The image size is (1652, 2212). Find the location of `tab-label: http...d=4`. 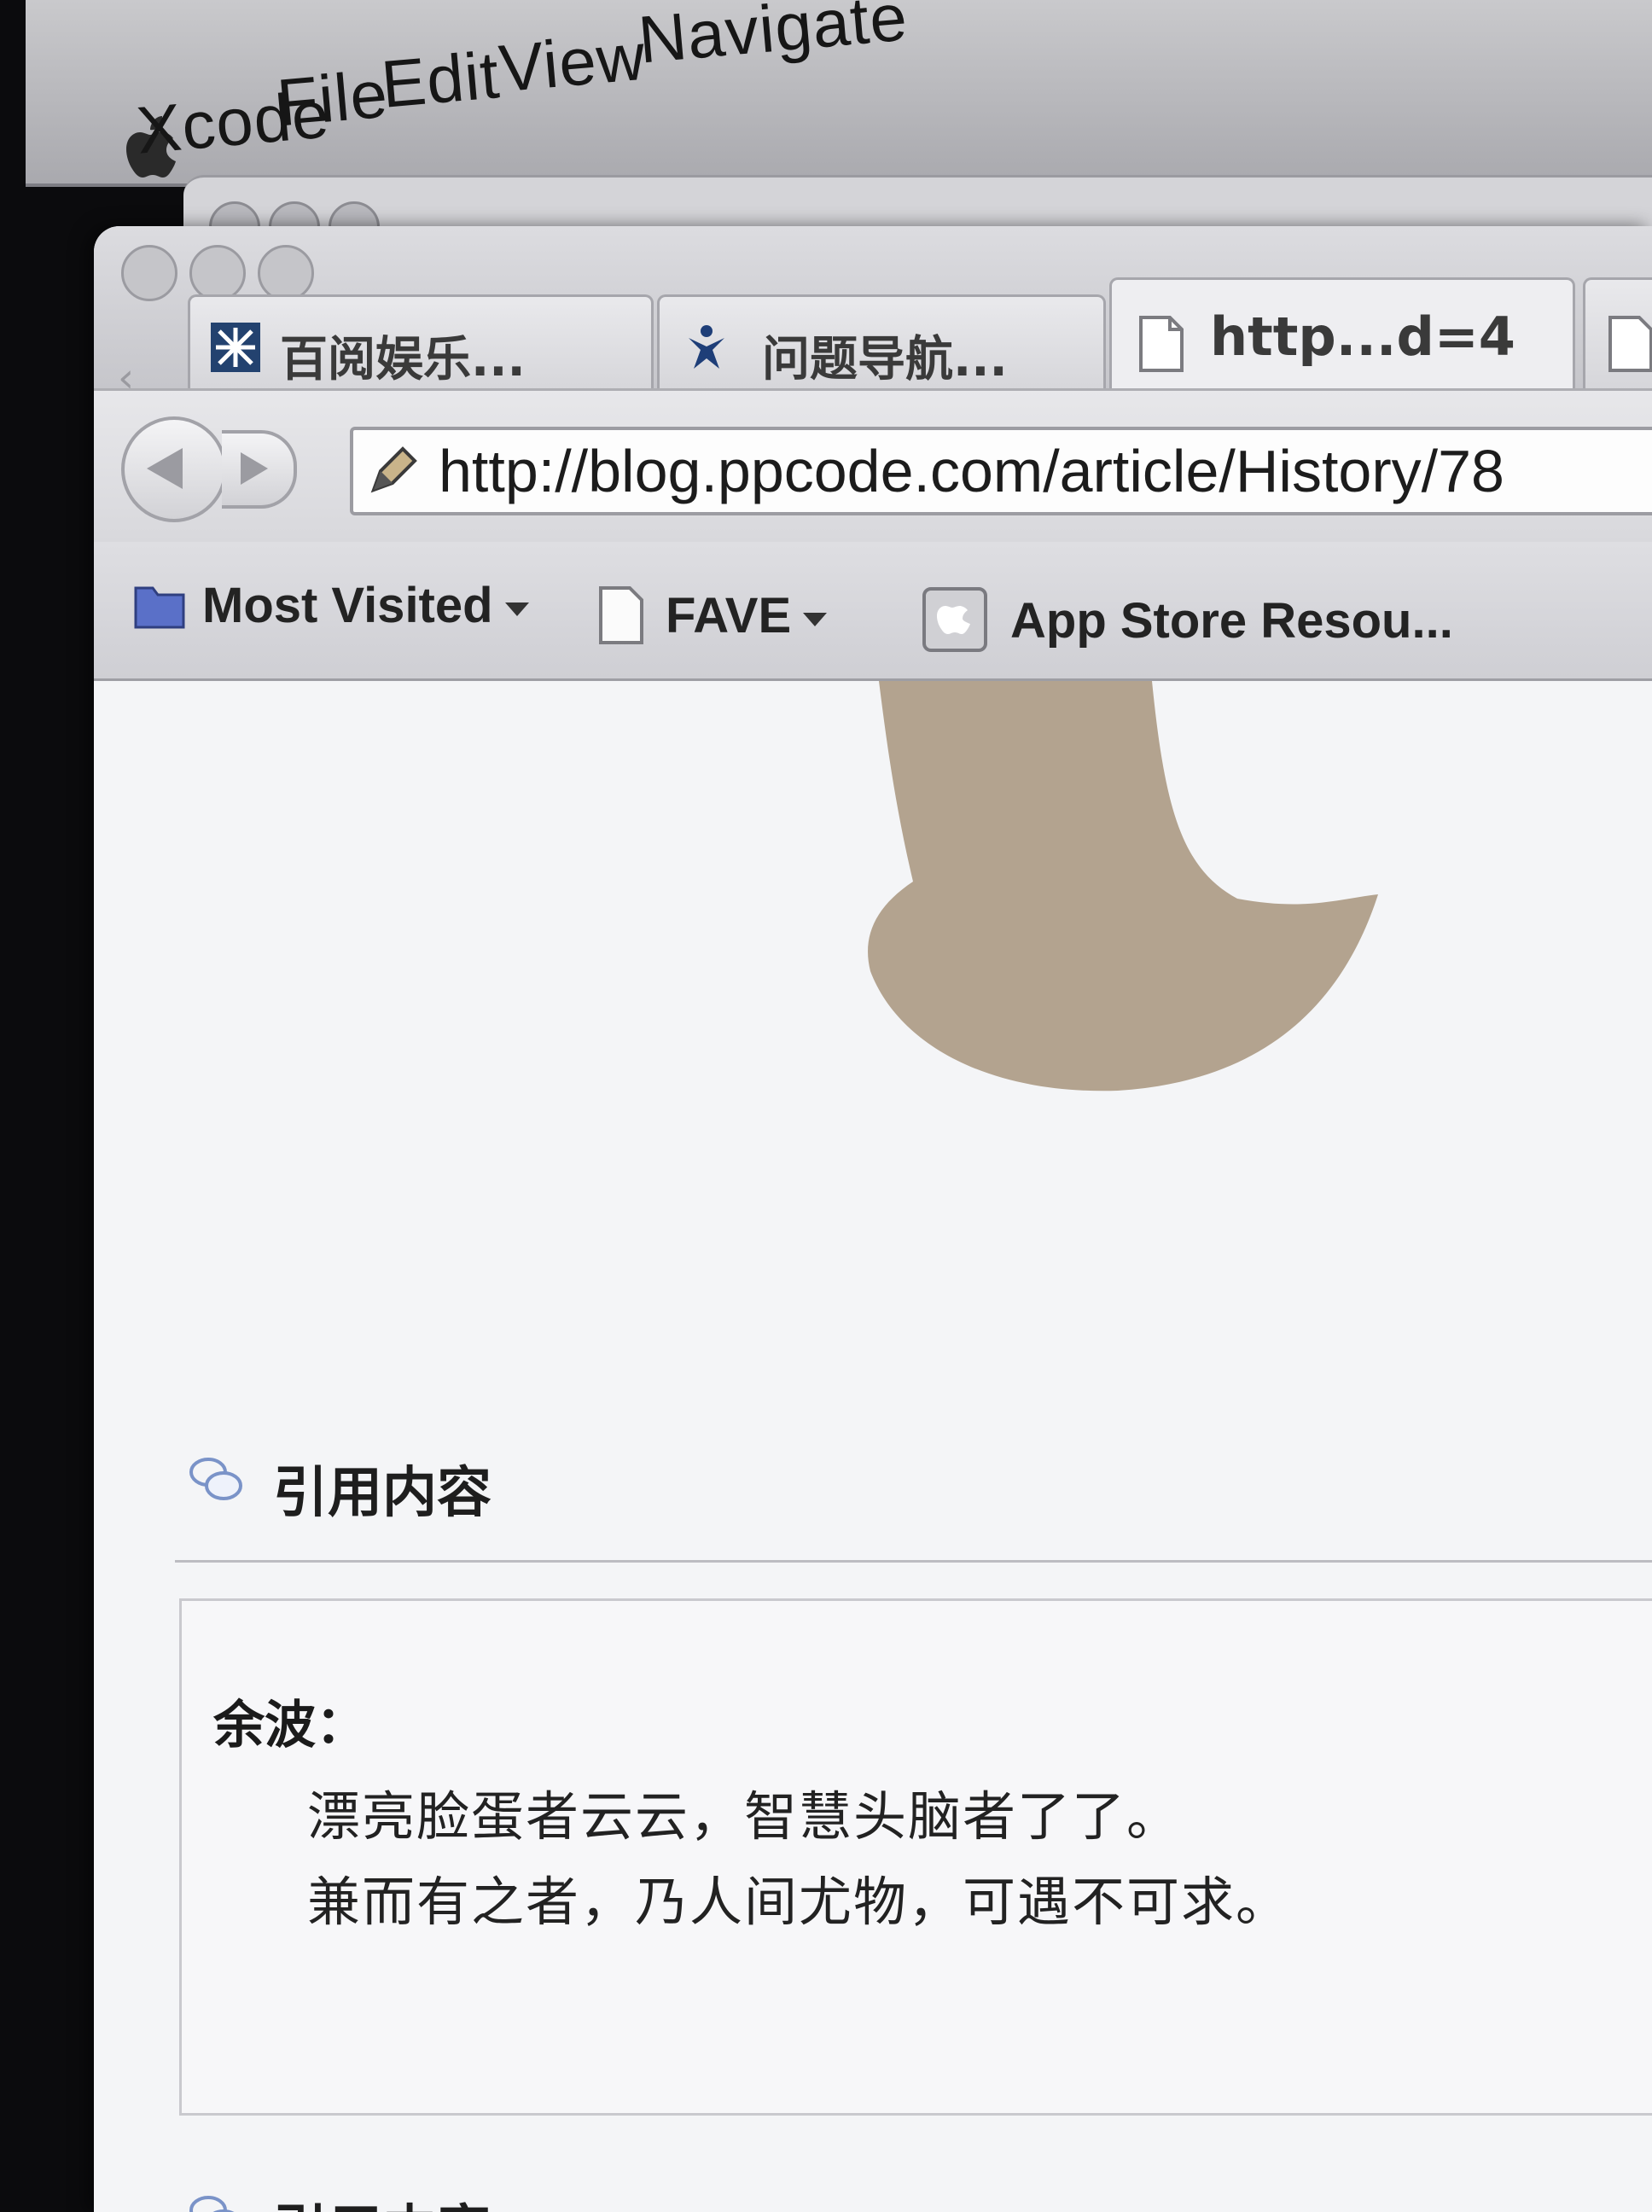

tab-label: http...d=4 is located at coordinates (1362, 337).